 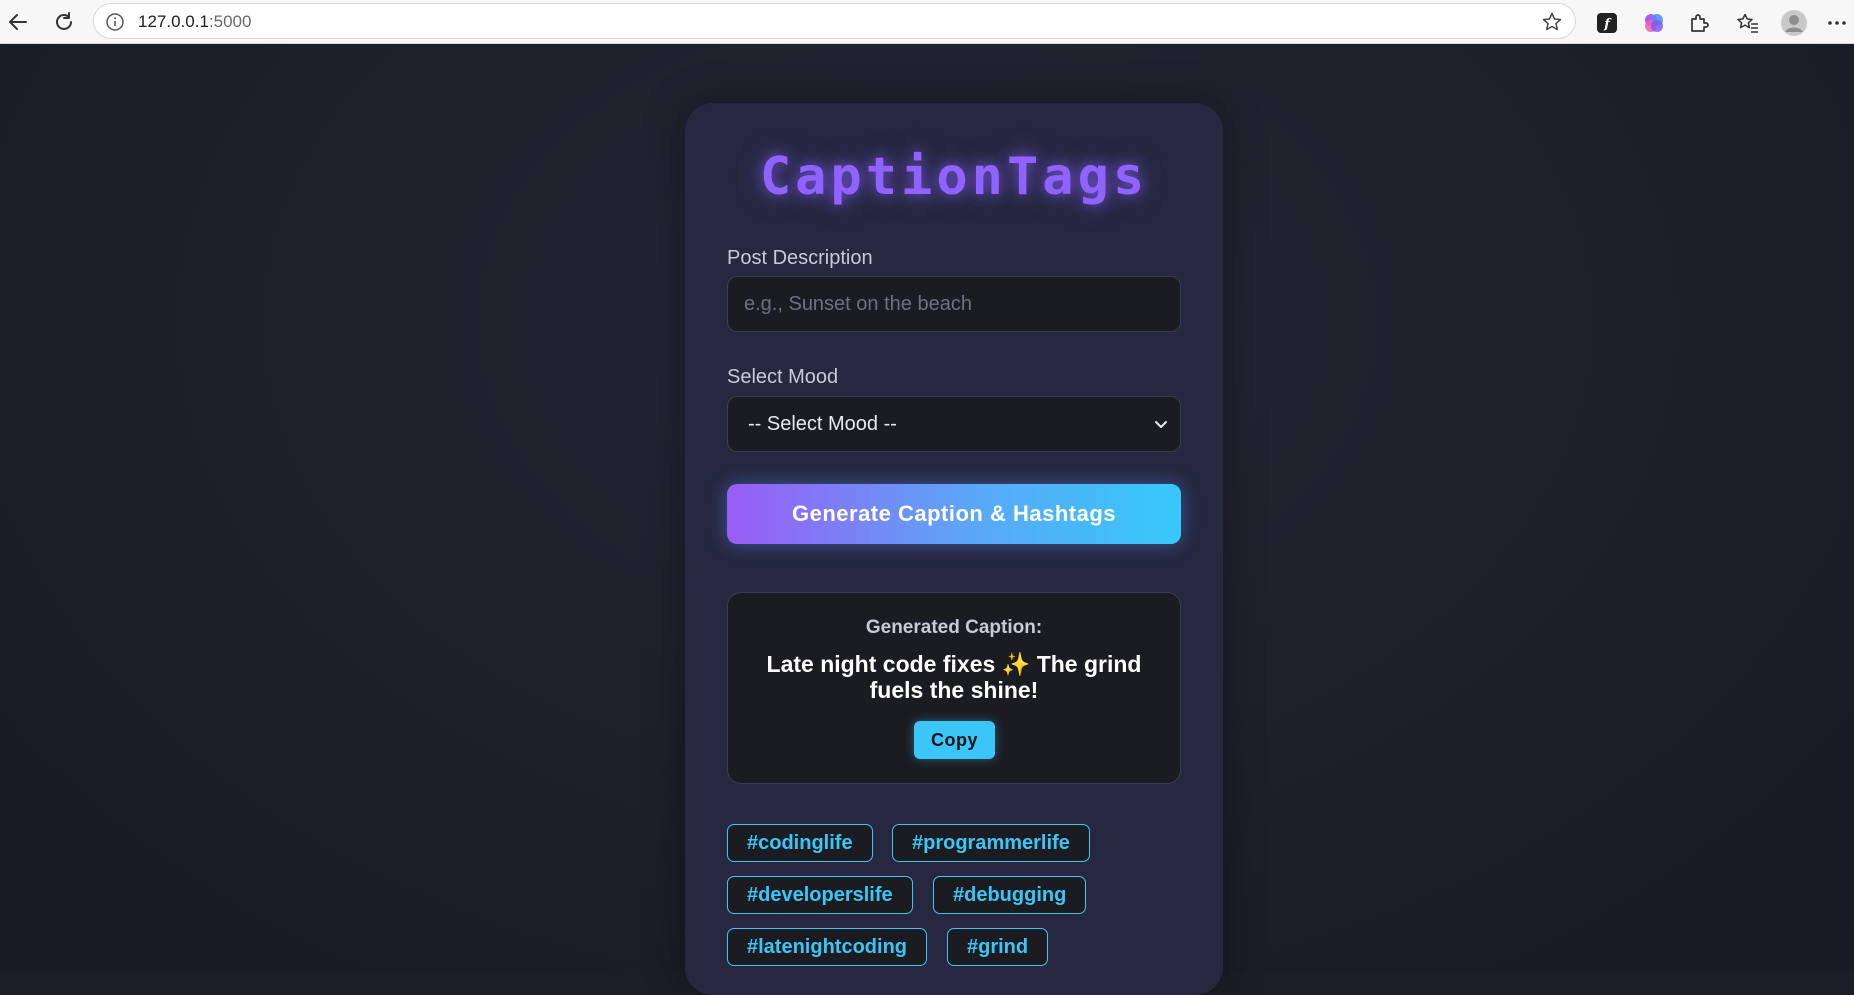 What do you see at coordinates (1837, 23) in the screenshot?
I see `more-menu-icon` at bounding box center [1837, 23].